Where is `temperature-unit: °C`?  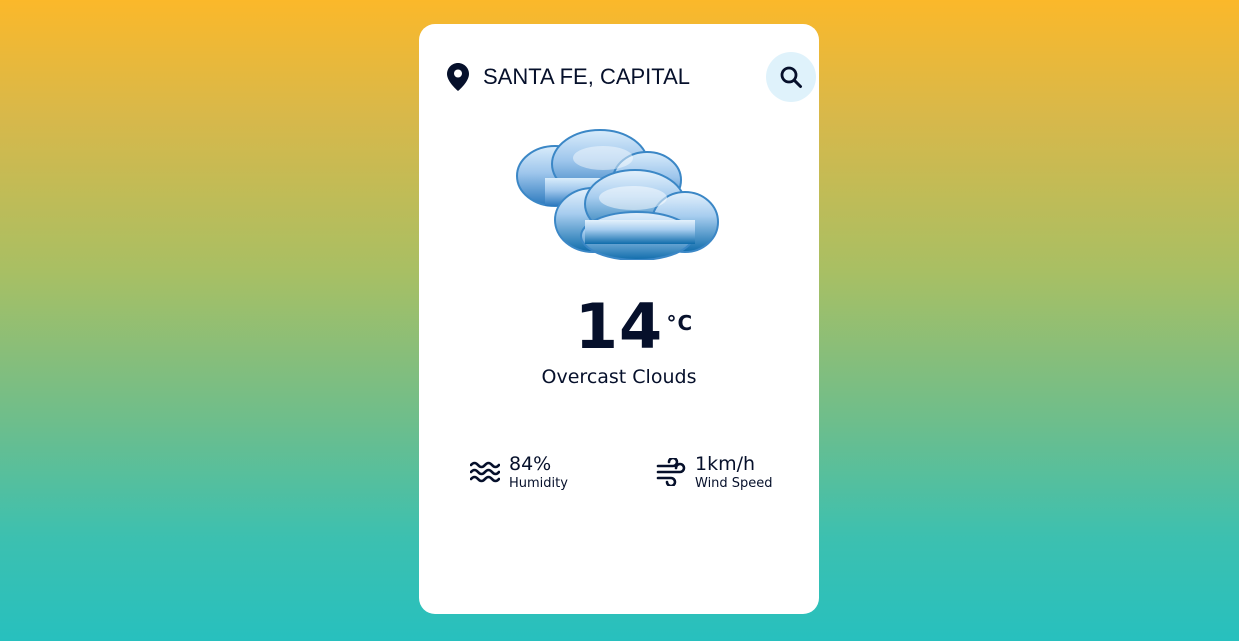 temperature-unit: °C is located at coordinates (680, 323).